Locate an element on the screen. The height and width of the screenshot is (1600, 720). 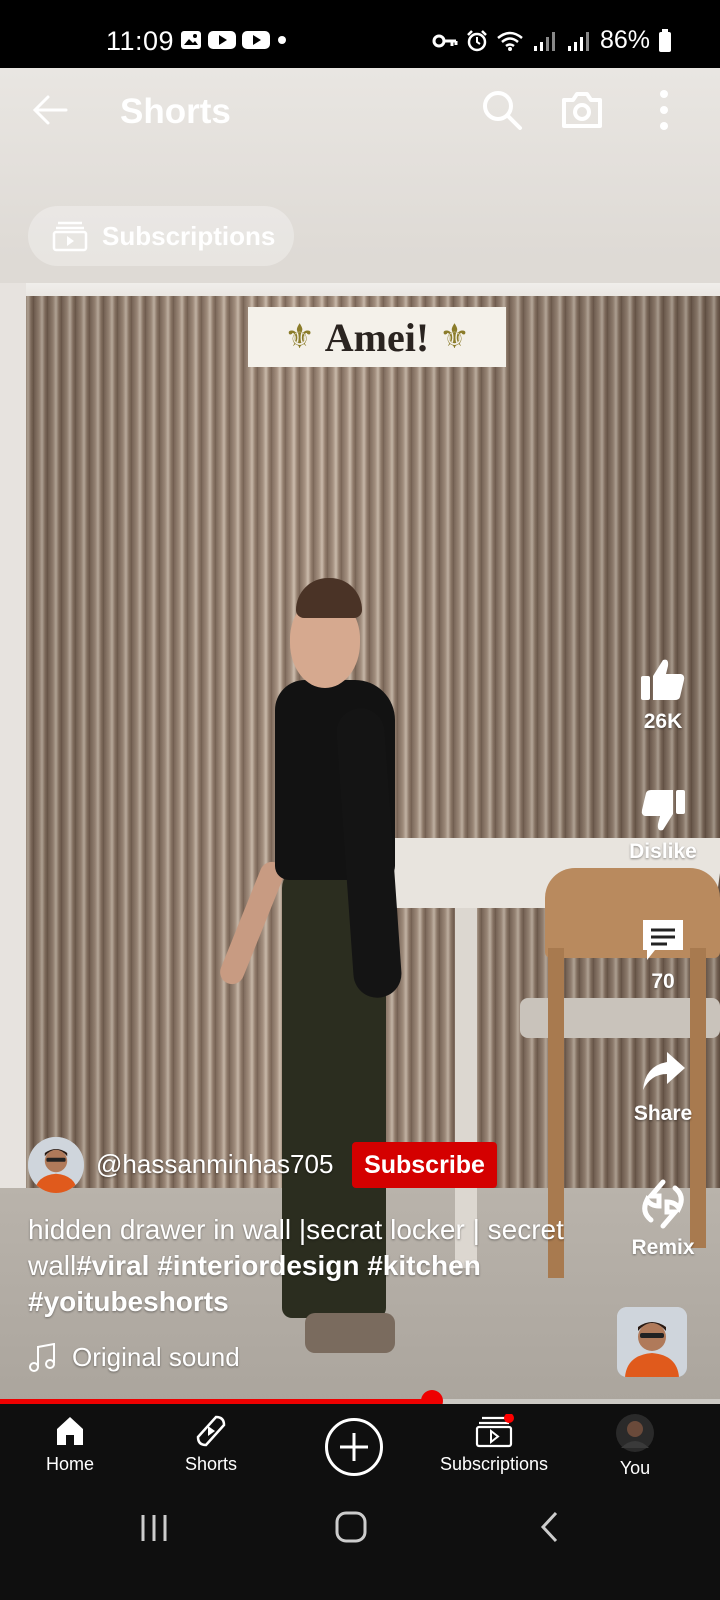
share-button: Share is located at coordinates (663, 1087).